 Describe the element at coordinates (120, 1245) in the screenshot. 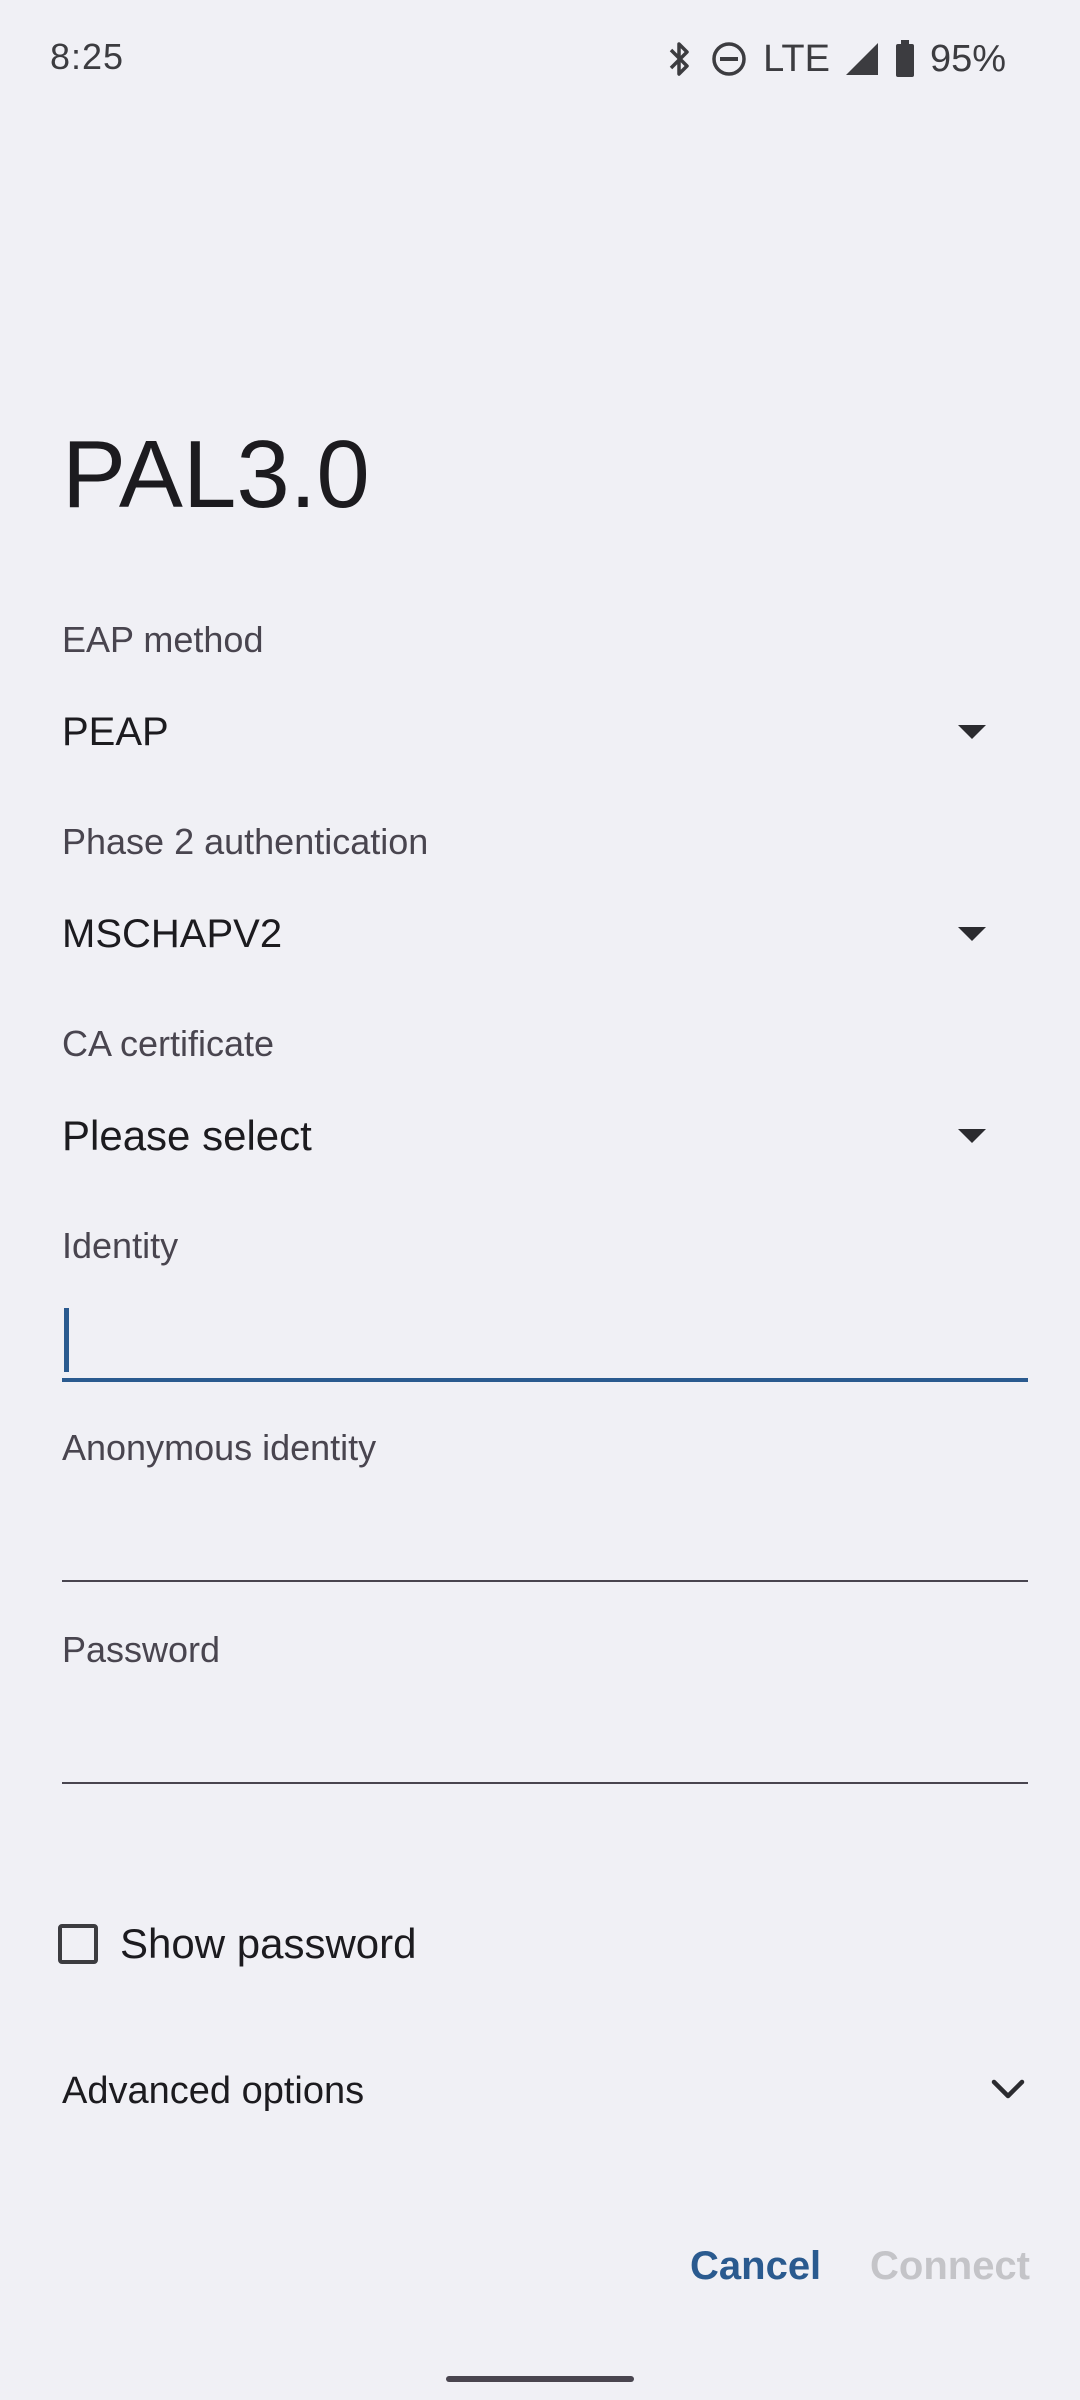

I see `identity-label: Identity` at that location.